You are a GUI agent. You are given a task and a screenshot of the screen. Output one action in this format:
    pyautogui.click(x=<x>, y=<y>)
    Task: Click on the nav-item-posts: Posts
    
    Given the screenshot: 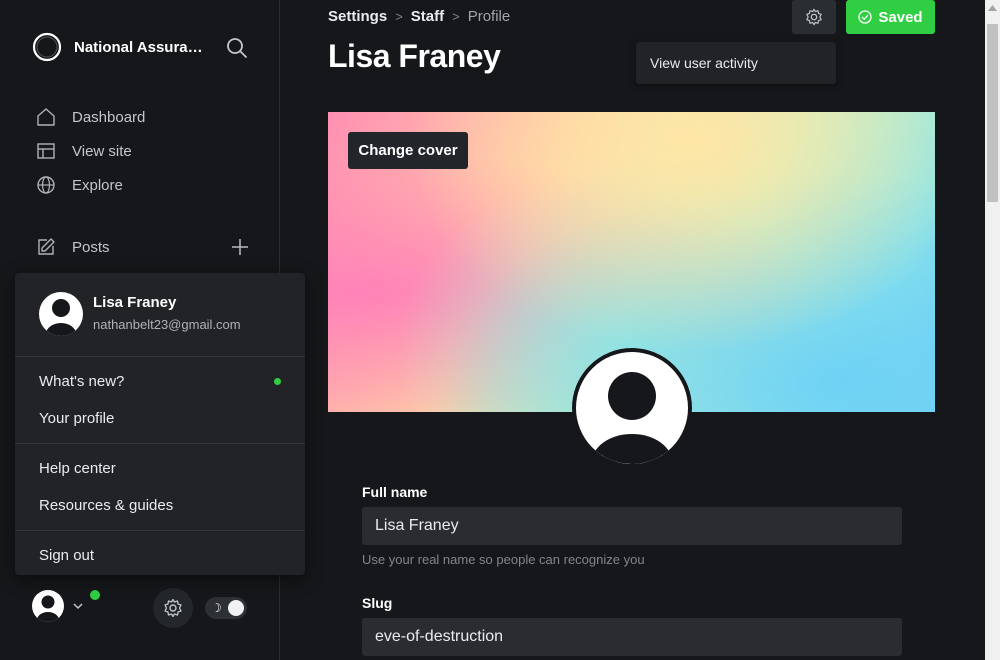 What is the action you would take?
    pyautogui.click(x=143, y=247)
    